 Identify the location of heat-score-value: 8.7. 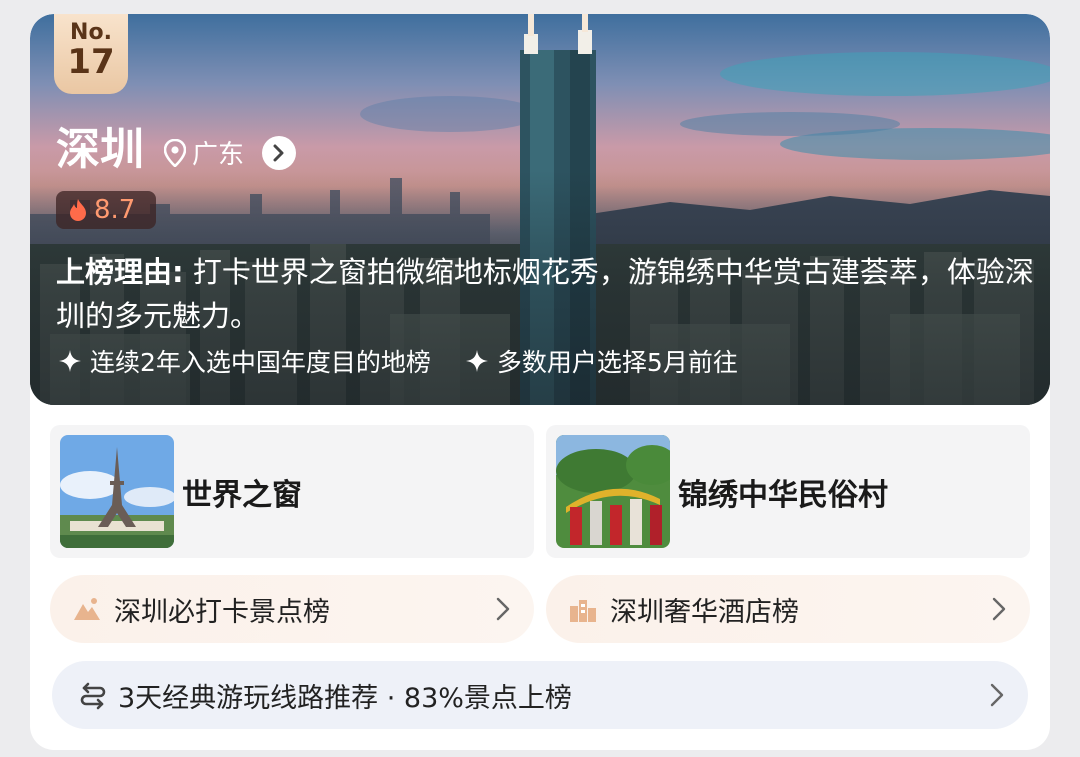
(115, 210).